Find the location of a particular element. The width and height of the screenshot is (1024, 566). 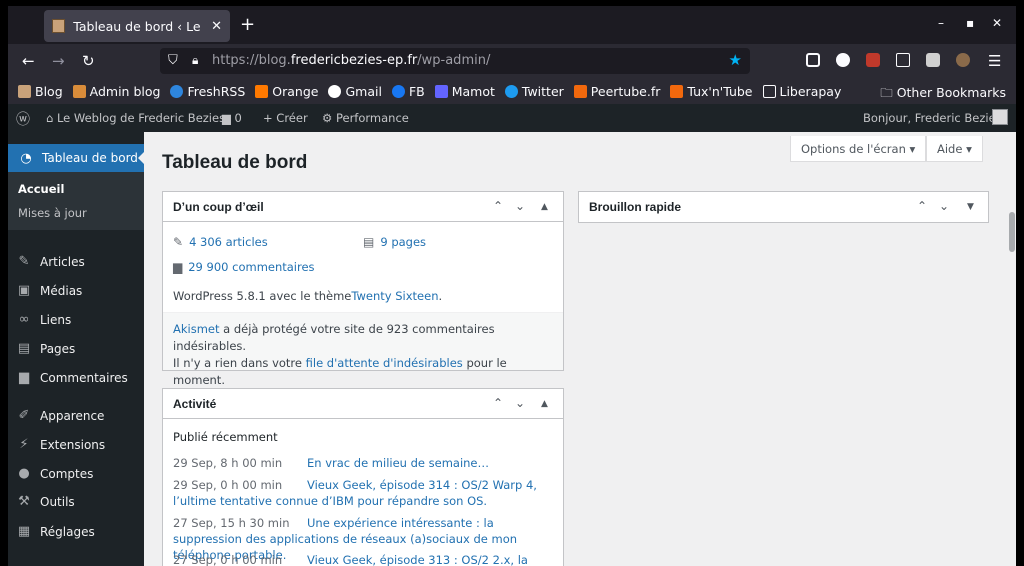

sidebar-item-extensions: ⚡ Extensions is located at coordinates (60, 444).